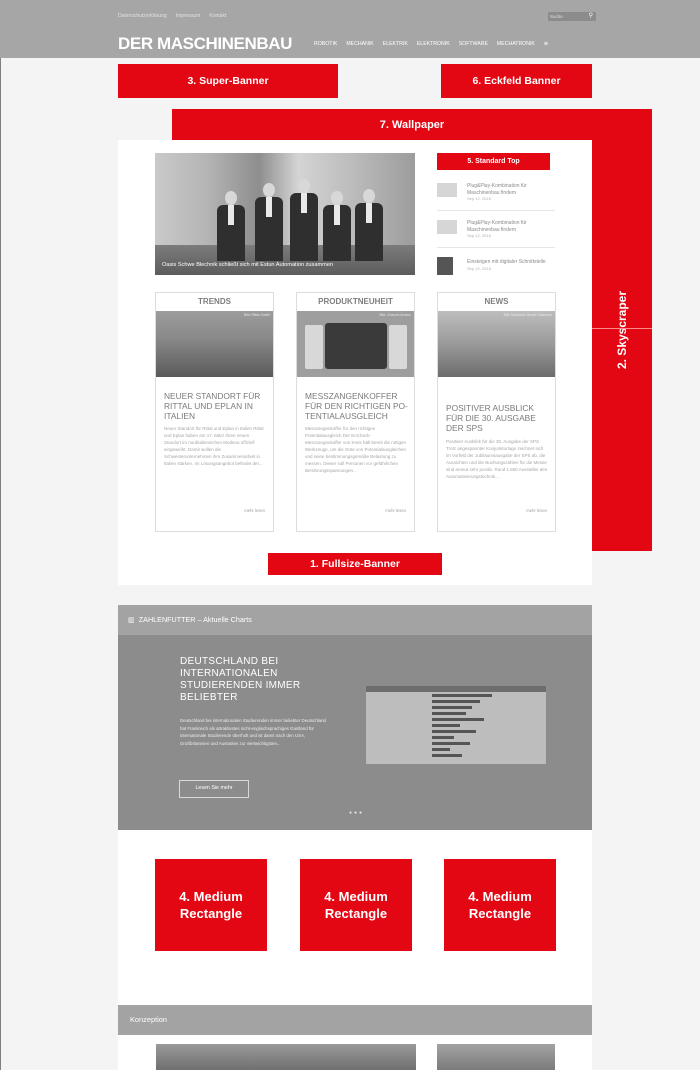 The height and width of the screenshot is (1070, 700). Describe the element at coordinates (355, 1020) in the screenshot. I see `konzeption-bar: Konzeption` at that location.